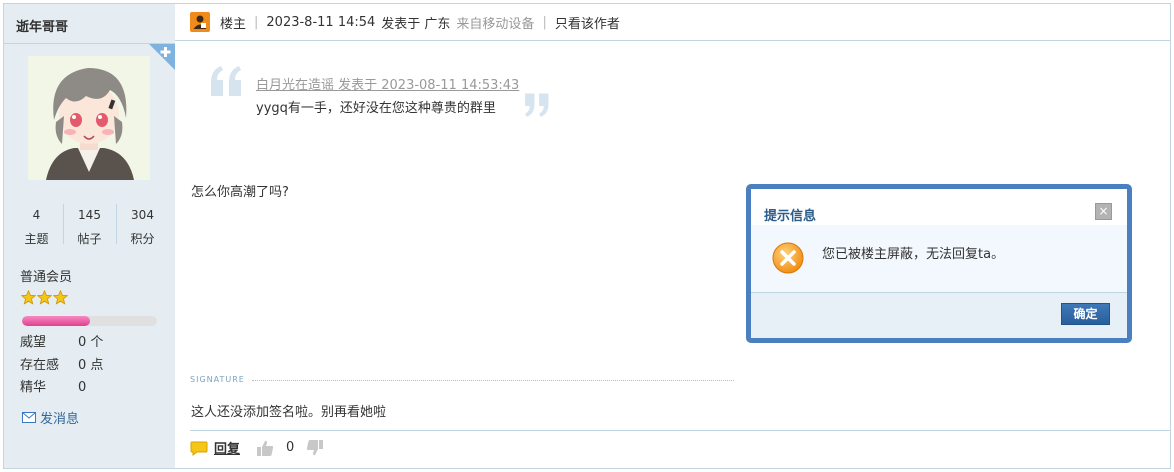 The height and width of the screenshot is (472, 1174). What do you see at coordinates (587, 22) in the screenshot?
I see `only-author-link: 只看该作者` at bounding box center [587, 22].